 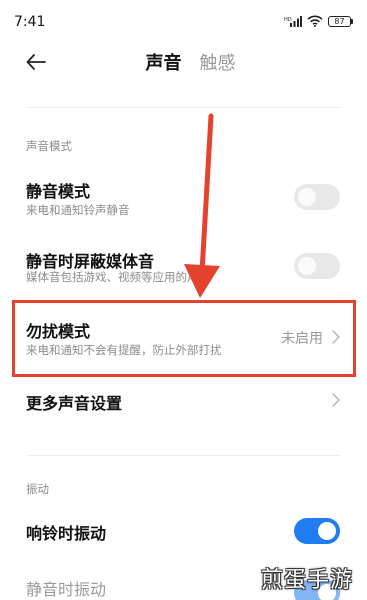 I want to click on wifi-icon, so click(x=315, y=21).